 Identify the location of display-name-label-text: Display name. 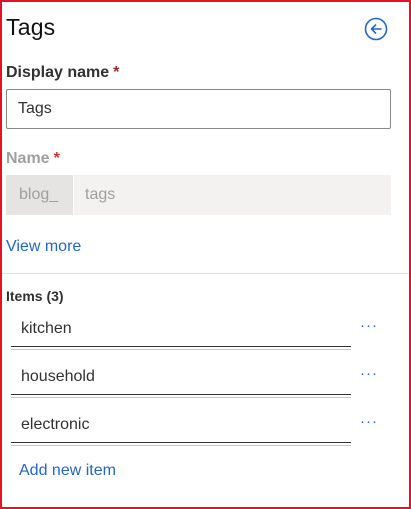
(58, 72).